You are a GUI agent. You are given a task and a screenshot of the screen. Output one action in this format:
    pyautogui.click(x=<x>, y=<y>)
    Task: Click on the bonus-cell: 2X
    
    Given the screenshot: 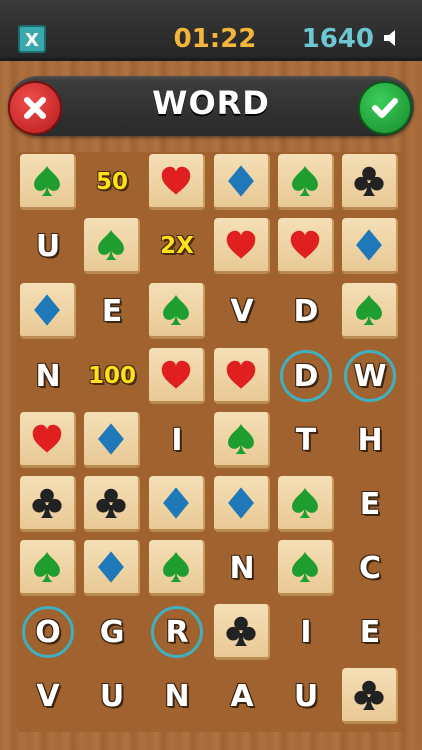 What is the action you would take?
    pyautogui.click(x=177, y=246)
    